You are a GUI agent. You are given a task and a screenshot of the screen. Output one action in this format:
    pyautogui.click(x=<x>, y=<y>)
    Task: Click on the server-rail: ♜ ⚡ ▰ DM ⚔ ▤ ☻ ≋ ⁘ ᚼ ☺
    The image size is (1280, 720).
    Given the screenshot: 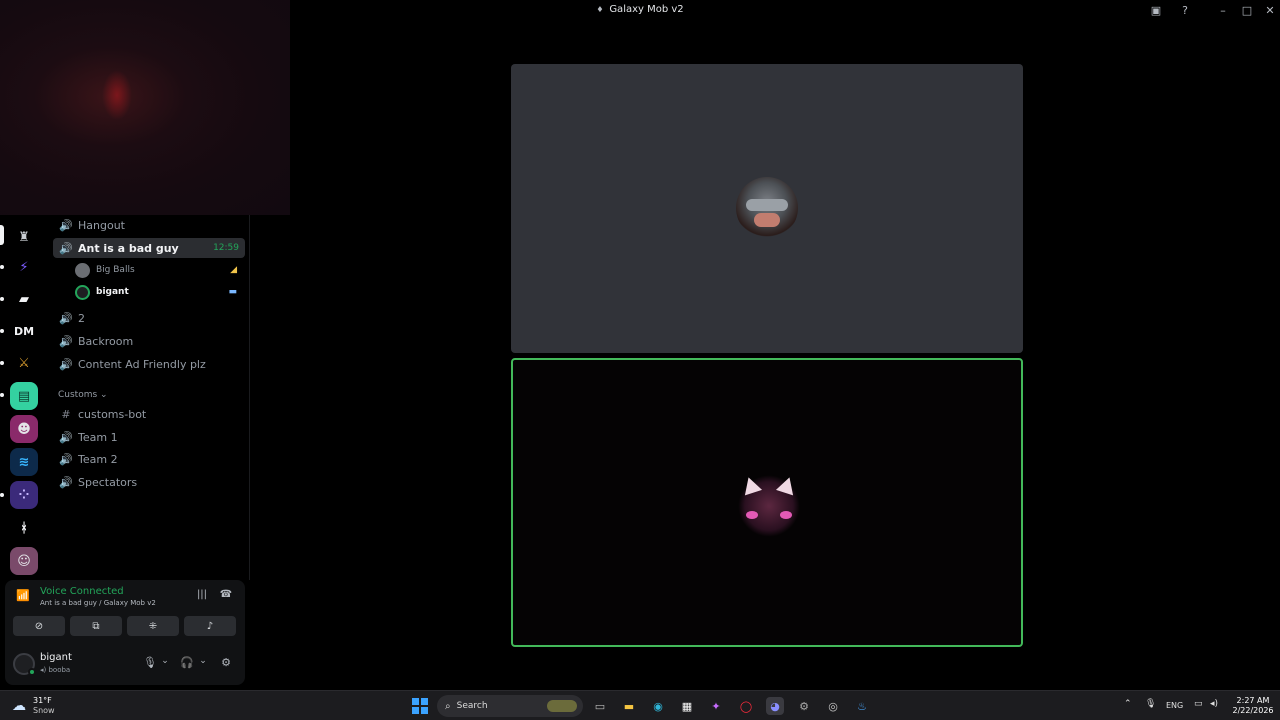 What is the action you would take?
    pyautogui.click(x=24, y=395)
    